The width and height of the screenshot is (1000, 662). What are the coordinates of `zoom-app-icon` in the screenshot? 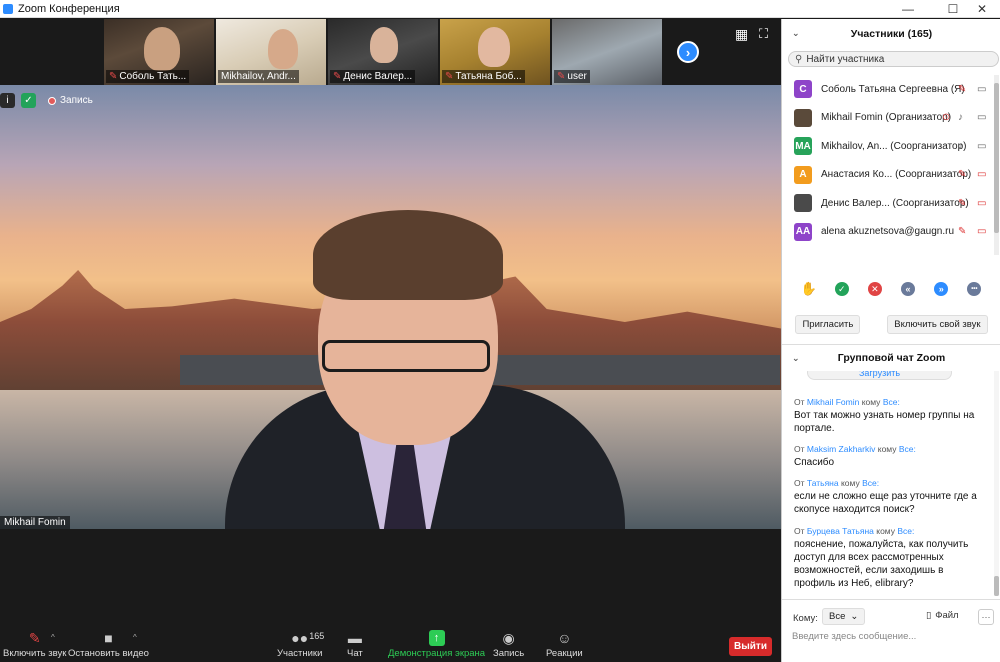 It's located at (8, 8).